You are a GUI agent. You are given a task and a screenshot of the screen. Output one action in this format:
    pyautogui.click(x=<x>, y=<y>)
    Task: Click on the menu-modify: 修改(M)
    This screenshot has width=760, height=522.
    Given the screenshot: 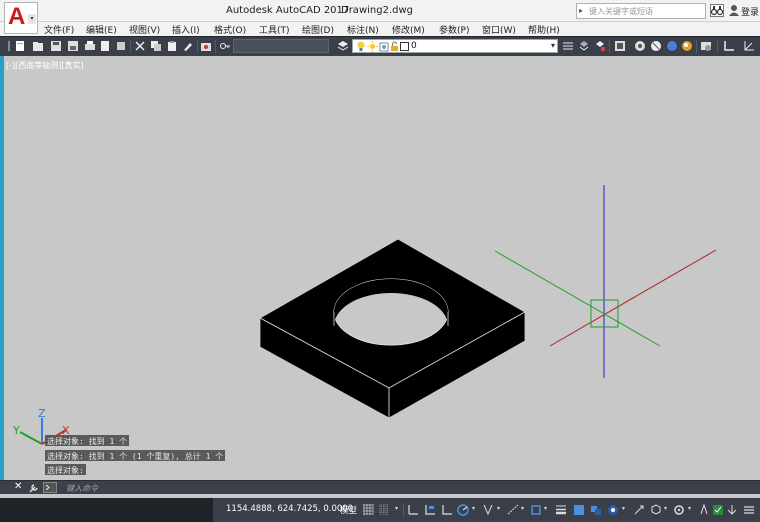 What is the action you would take?
    pyautogui.click(x=408, y=29)
    